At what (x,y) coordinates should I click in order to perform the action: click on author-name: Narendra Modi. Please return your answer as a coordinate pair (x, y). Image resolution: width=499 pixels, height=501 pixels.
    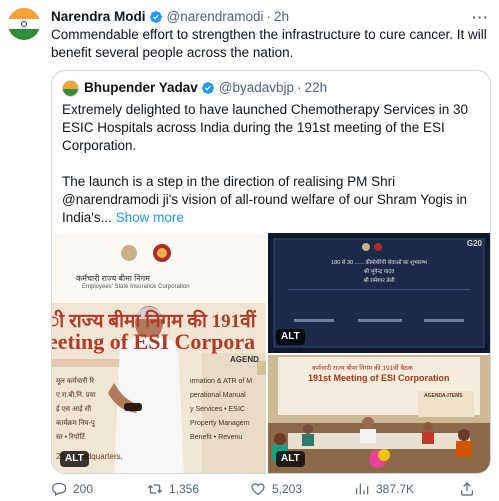
    Looking at the image, I should click on (98, 17).